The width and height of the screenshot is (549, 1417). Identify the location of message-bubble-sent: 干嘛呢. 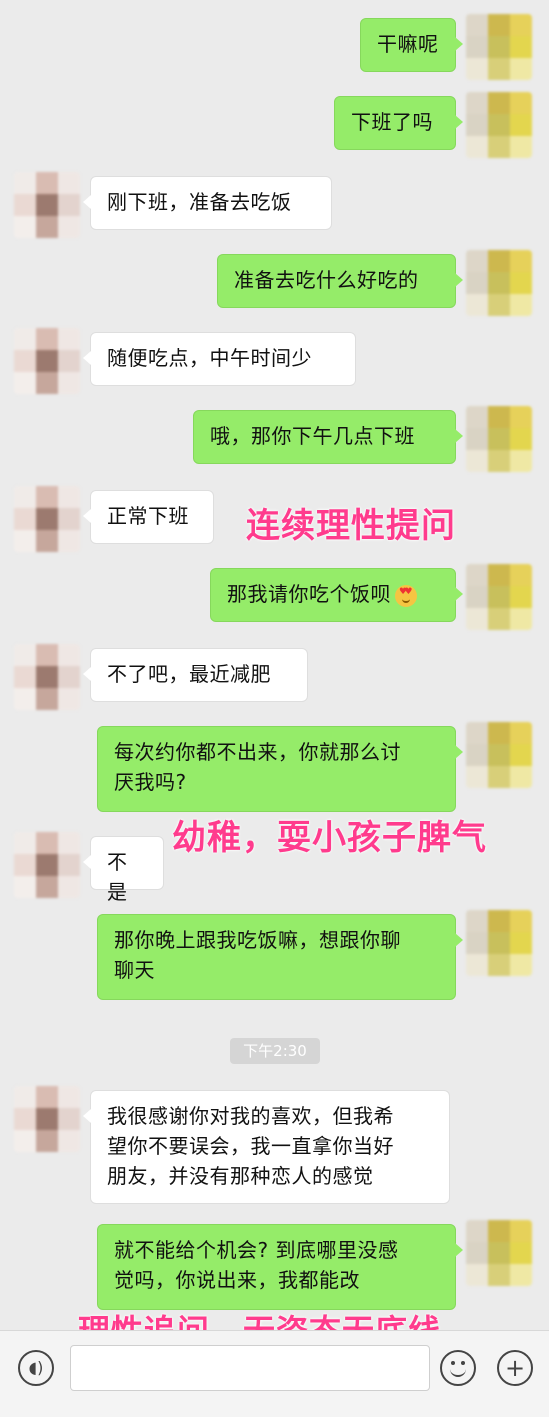
(411, 45).